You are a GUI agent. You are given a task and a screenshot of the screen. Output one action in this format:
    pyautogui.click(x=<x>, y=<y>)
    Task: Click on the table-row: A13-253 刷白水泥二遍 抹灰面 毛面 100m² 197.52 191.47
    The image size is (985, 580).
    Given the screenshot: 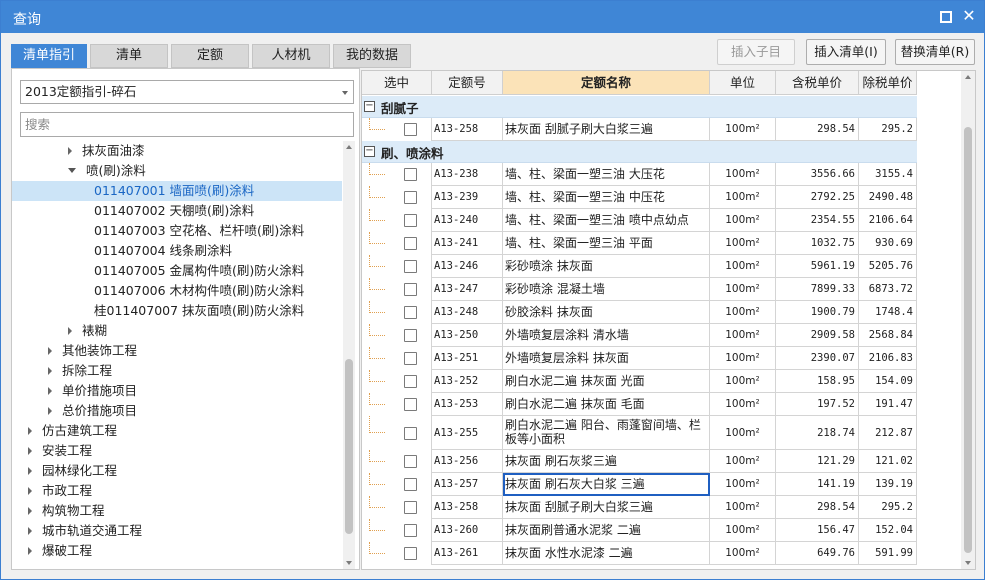 What is the action you would take?
    pyautogui.click(x=639, y=404)
    